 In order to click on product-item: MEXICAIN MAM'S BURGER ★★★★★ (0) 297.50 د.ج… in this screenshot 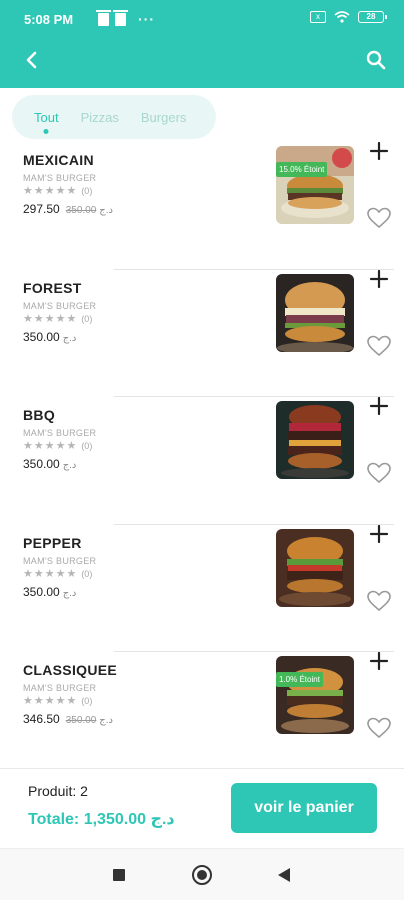, I will do `click(202, 205)`.